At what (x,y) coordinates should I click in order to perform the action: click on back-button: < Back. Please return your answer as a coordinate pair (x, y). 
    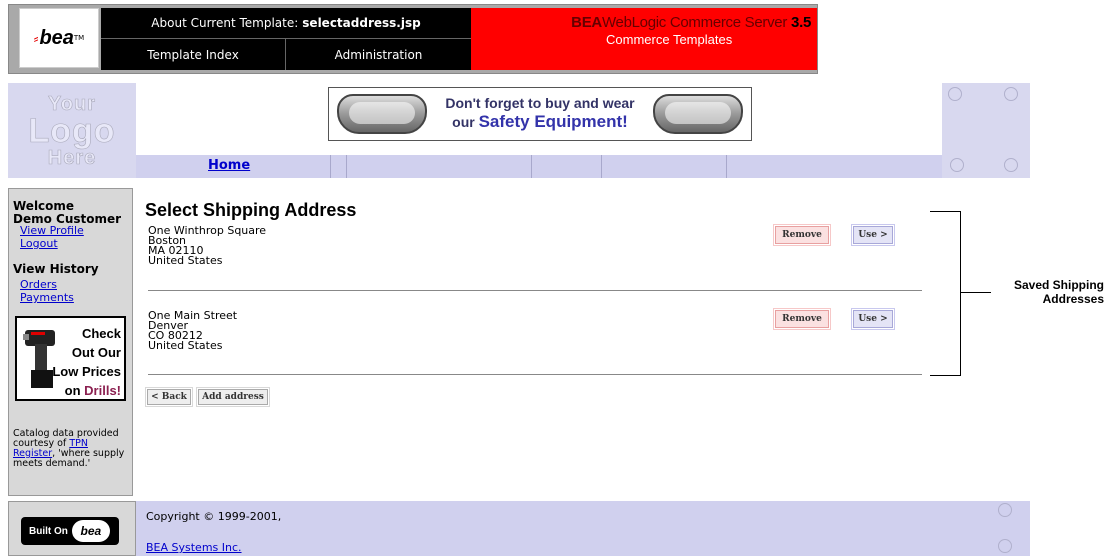
    Looking at the image, I should click on (169, 397).